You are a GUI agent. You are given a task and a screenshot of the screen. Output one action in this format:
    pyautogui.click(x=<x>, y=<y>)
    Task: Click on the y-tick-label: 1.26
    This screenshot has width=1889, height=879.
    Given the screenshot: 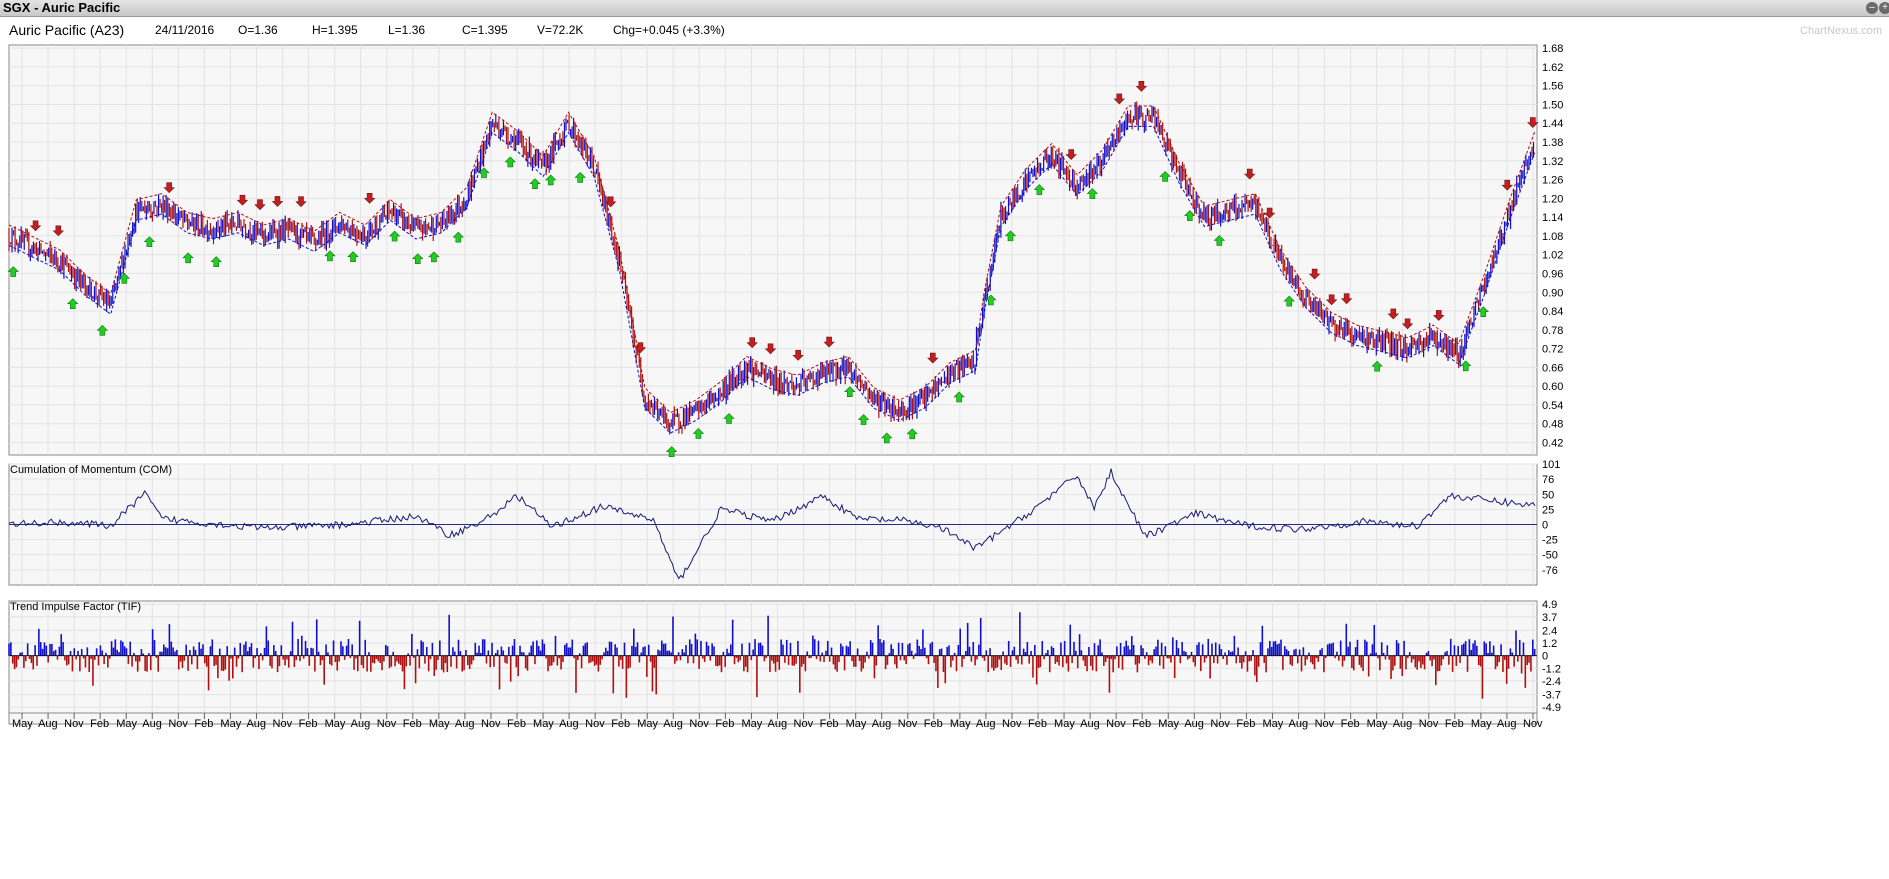 What is the action you would take?
    pyautogui.click(x=1552, y=181)
    